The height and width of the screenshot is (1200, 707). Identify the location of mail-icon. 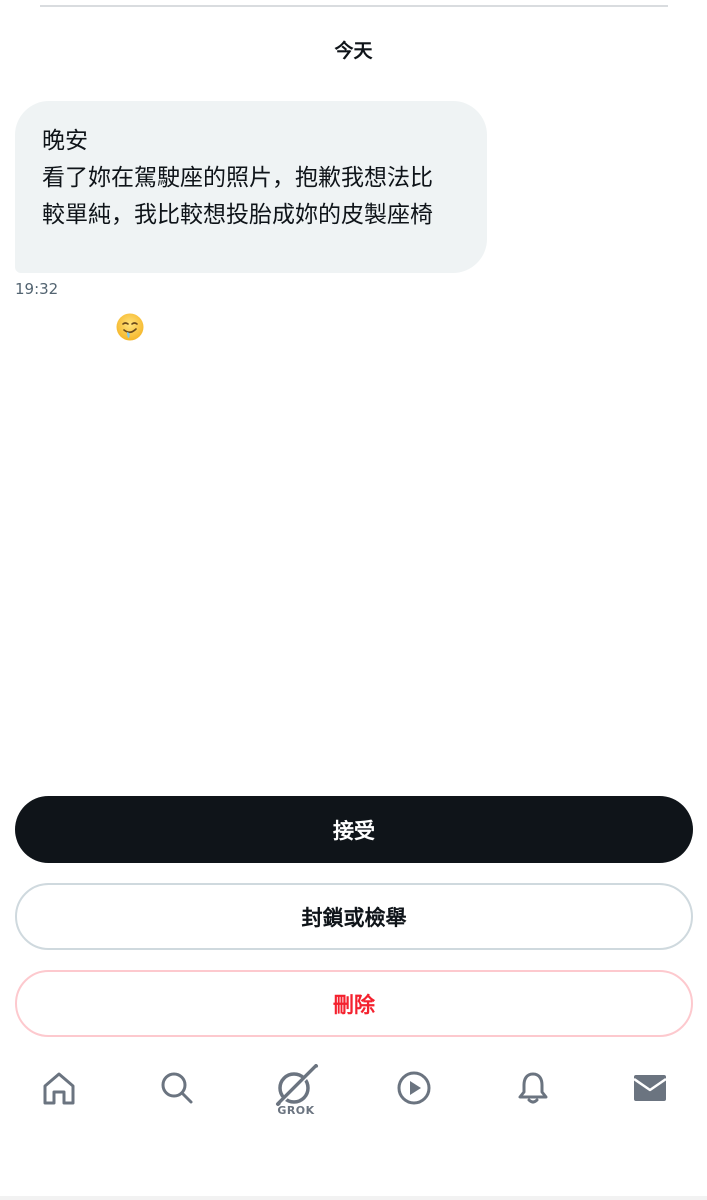
(650, 1088).